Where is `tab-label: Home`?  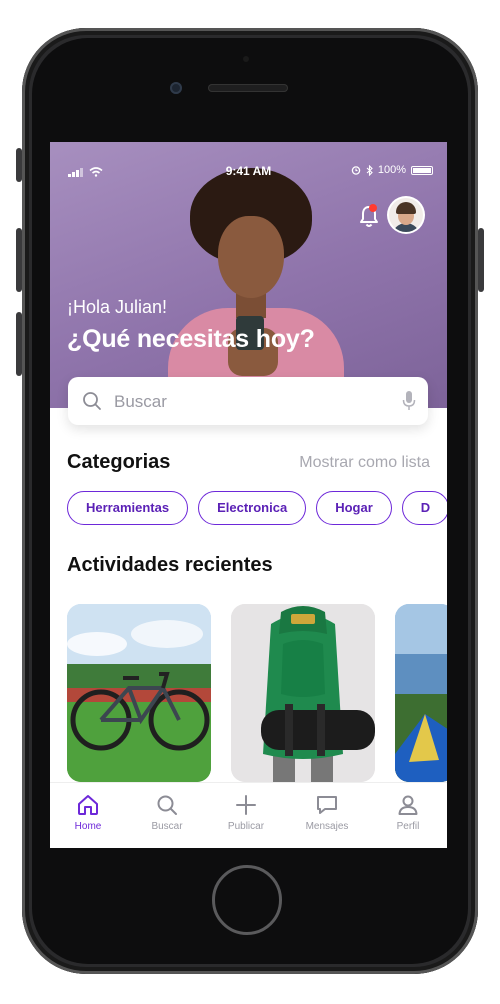 tab-label: Home is located at coordinates (88, 826).